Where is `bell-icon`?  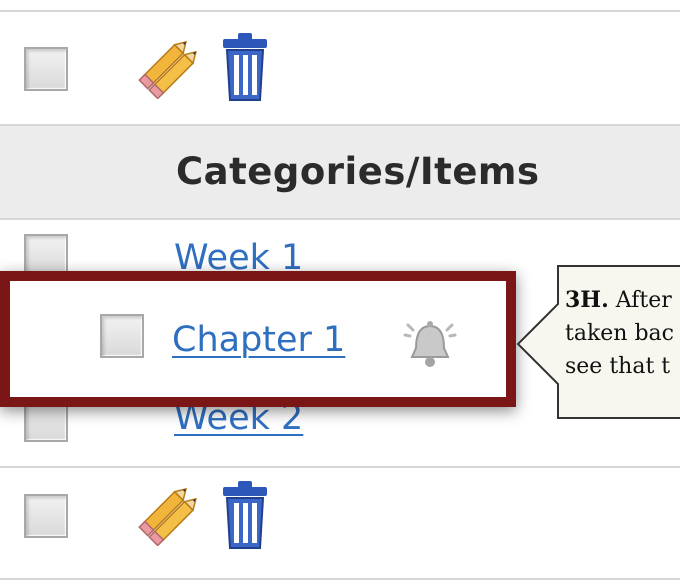
bell-icon is located at coordinates (430, 344).